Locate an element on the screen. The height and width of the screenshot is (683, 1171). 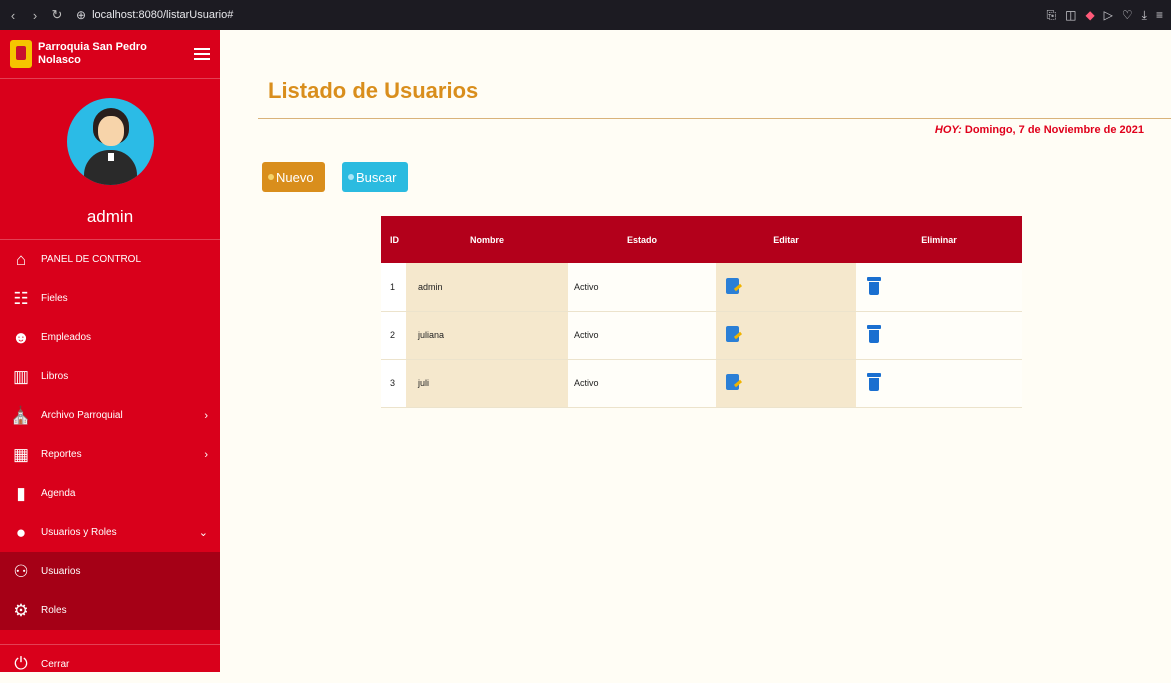
browser-actions: ⎘ ◫ ◆ ▷ ♡ ⤓ ≡ is located at coordinates (1108, 15).